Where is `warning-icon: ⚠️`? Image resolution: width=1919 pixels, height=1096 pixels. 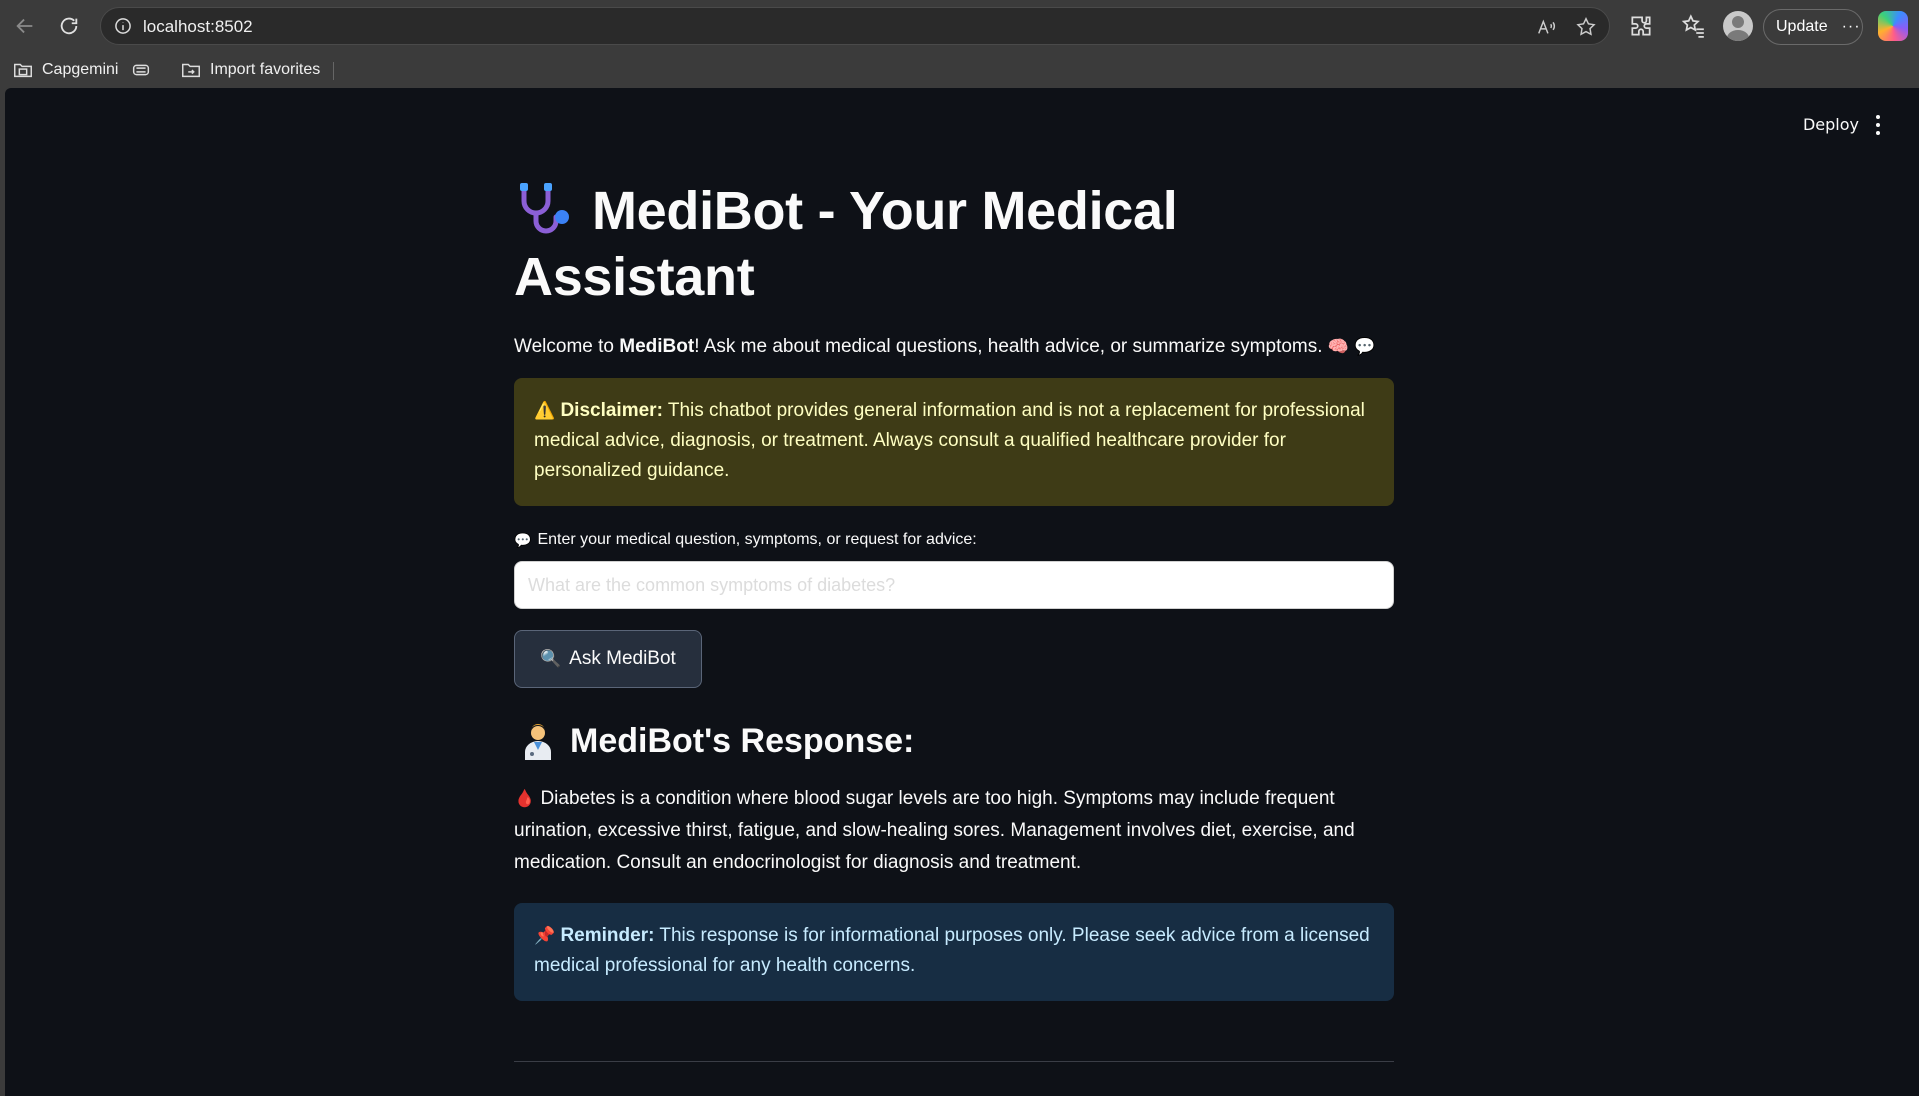
warning-icon: ⚠️ is located at coordinates (545, 410).